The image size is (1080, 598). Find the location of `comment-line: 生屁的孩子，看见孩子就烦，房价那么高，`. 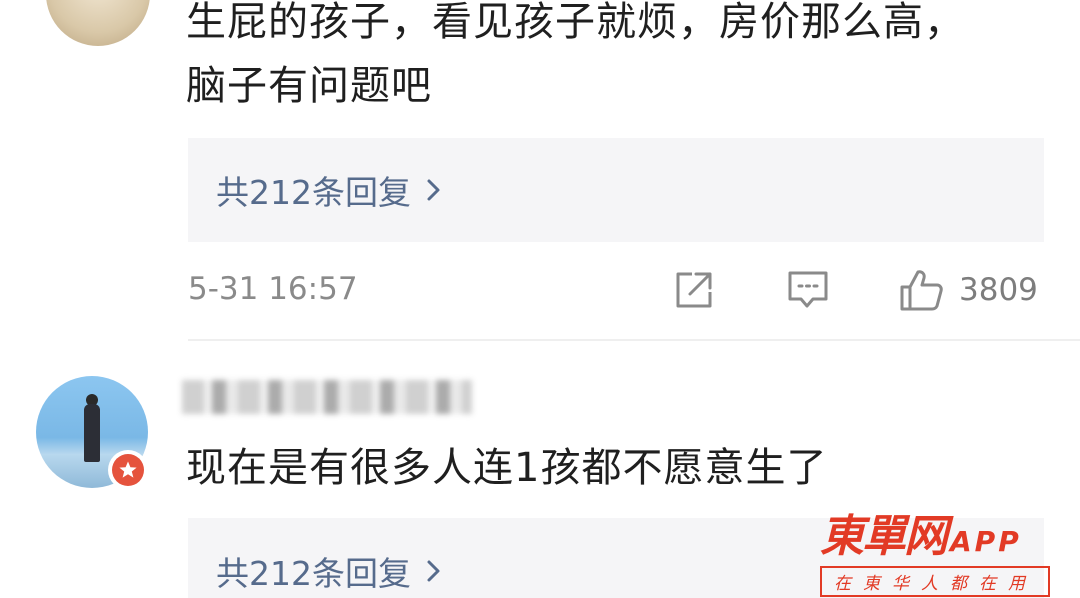

comment-line: 生屁的孩子，看见孩子就烦，房价那么高， is located at coordinates (575, 22).